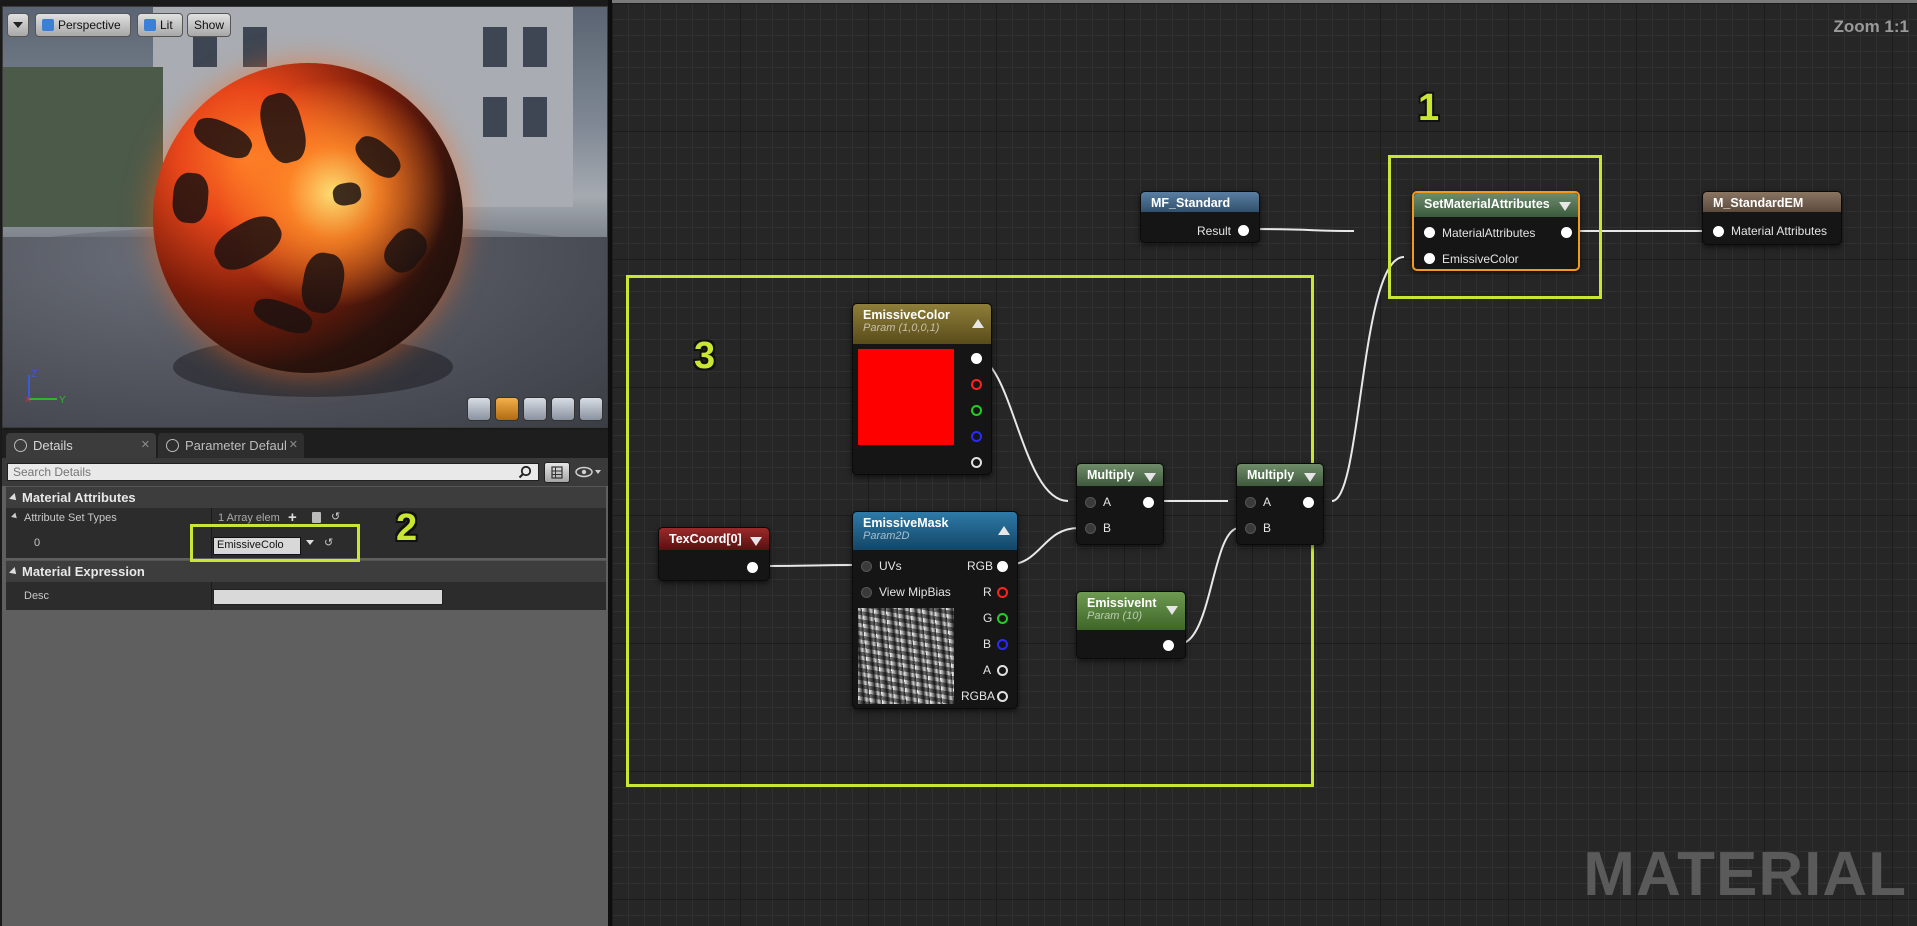 Image resolution: width=1917 pixels, height=926 pixels. I want to click on input-pin-materialattributes, so click(1429, 232).